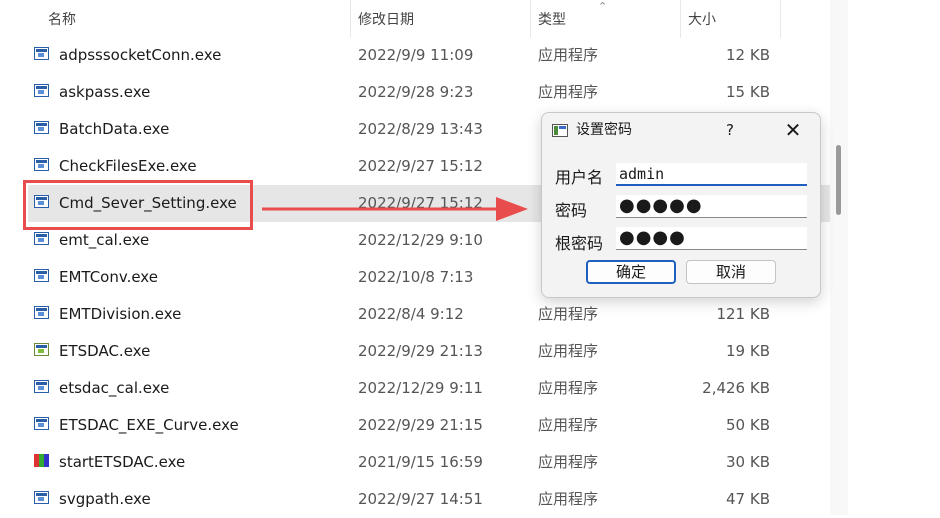  What do you see at coordinates (512, 209) in the screenshot?
I see `arrow-head` at bounding box center [512, 209].